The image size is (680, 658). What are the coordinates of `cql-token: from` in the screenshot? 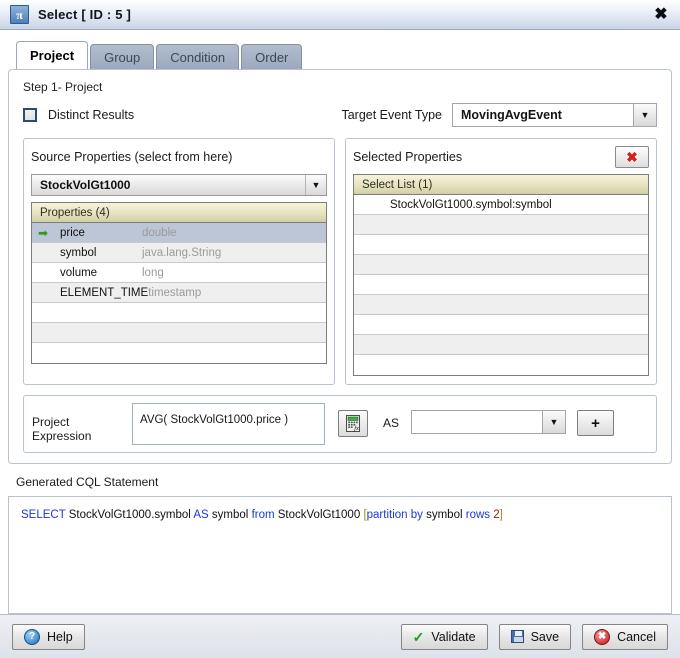 It's located at (263, 515).